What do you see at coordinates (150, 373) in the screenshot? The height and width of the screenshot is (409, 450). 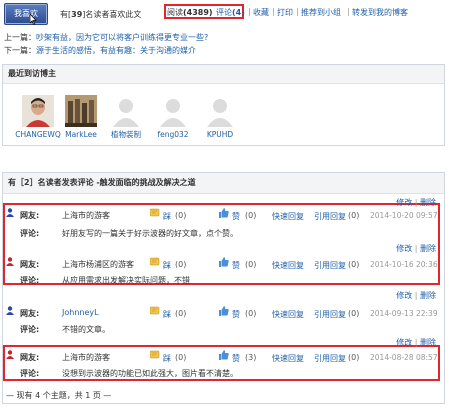 I see `comment-text: 没想到示波器的功能已如此强大，图片看不清楚。` at bounding box center [150, 373].